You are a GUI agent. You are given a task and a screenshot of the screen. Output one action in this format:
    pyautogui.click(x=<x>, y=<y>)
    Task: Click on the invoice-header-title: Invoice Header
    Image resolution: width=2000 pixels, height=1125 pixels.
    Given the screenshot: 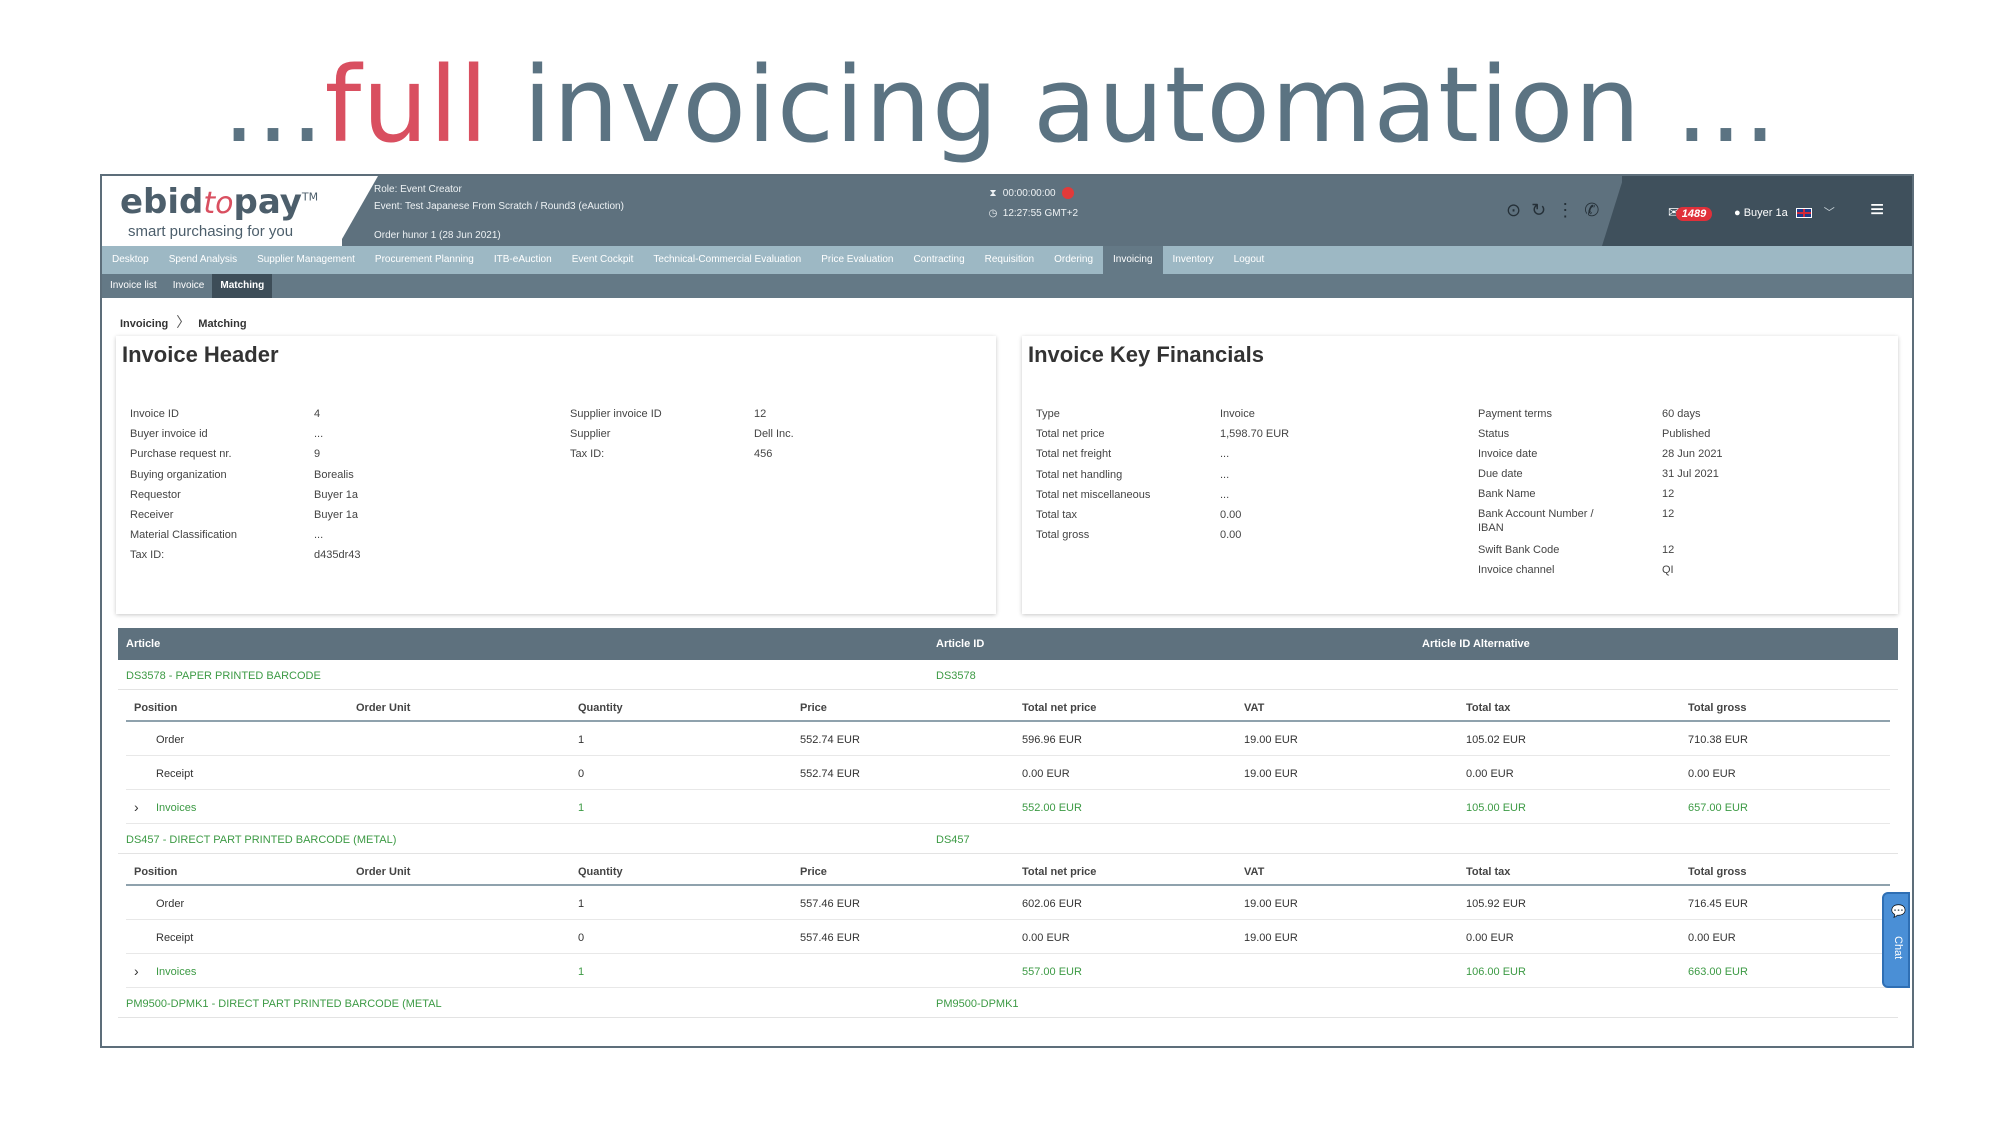 What is the action you would take?
    pyautogui.click(x=200, y=354)
    